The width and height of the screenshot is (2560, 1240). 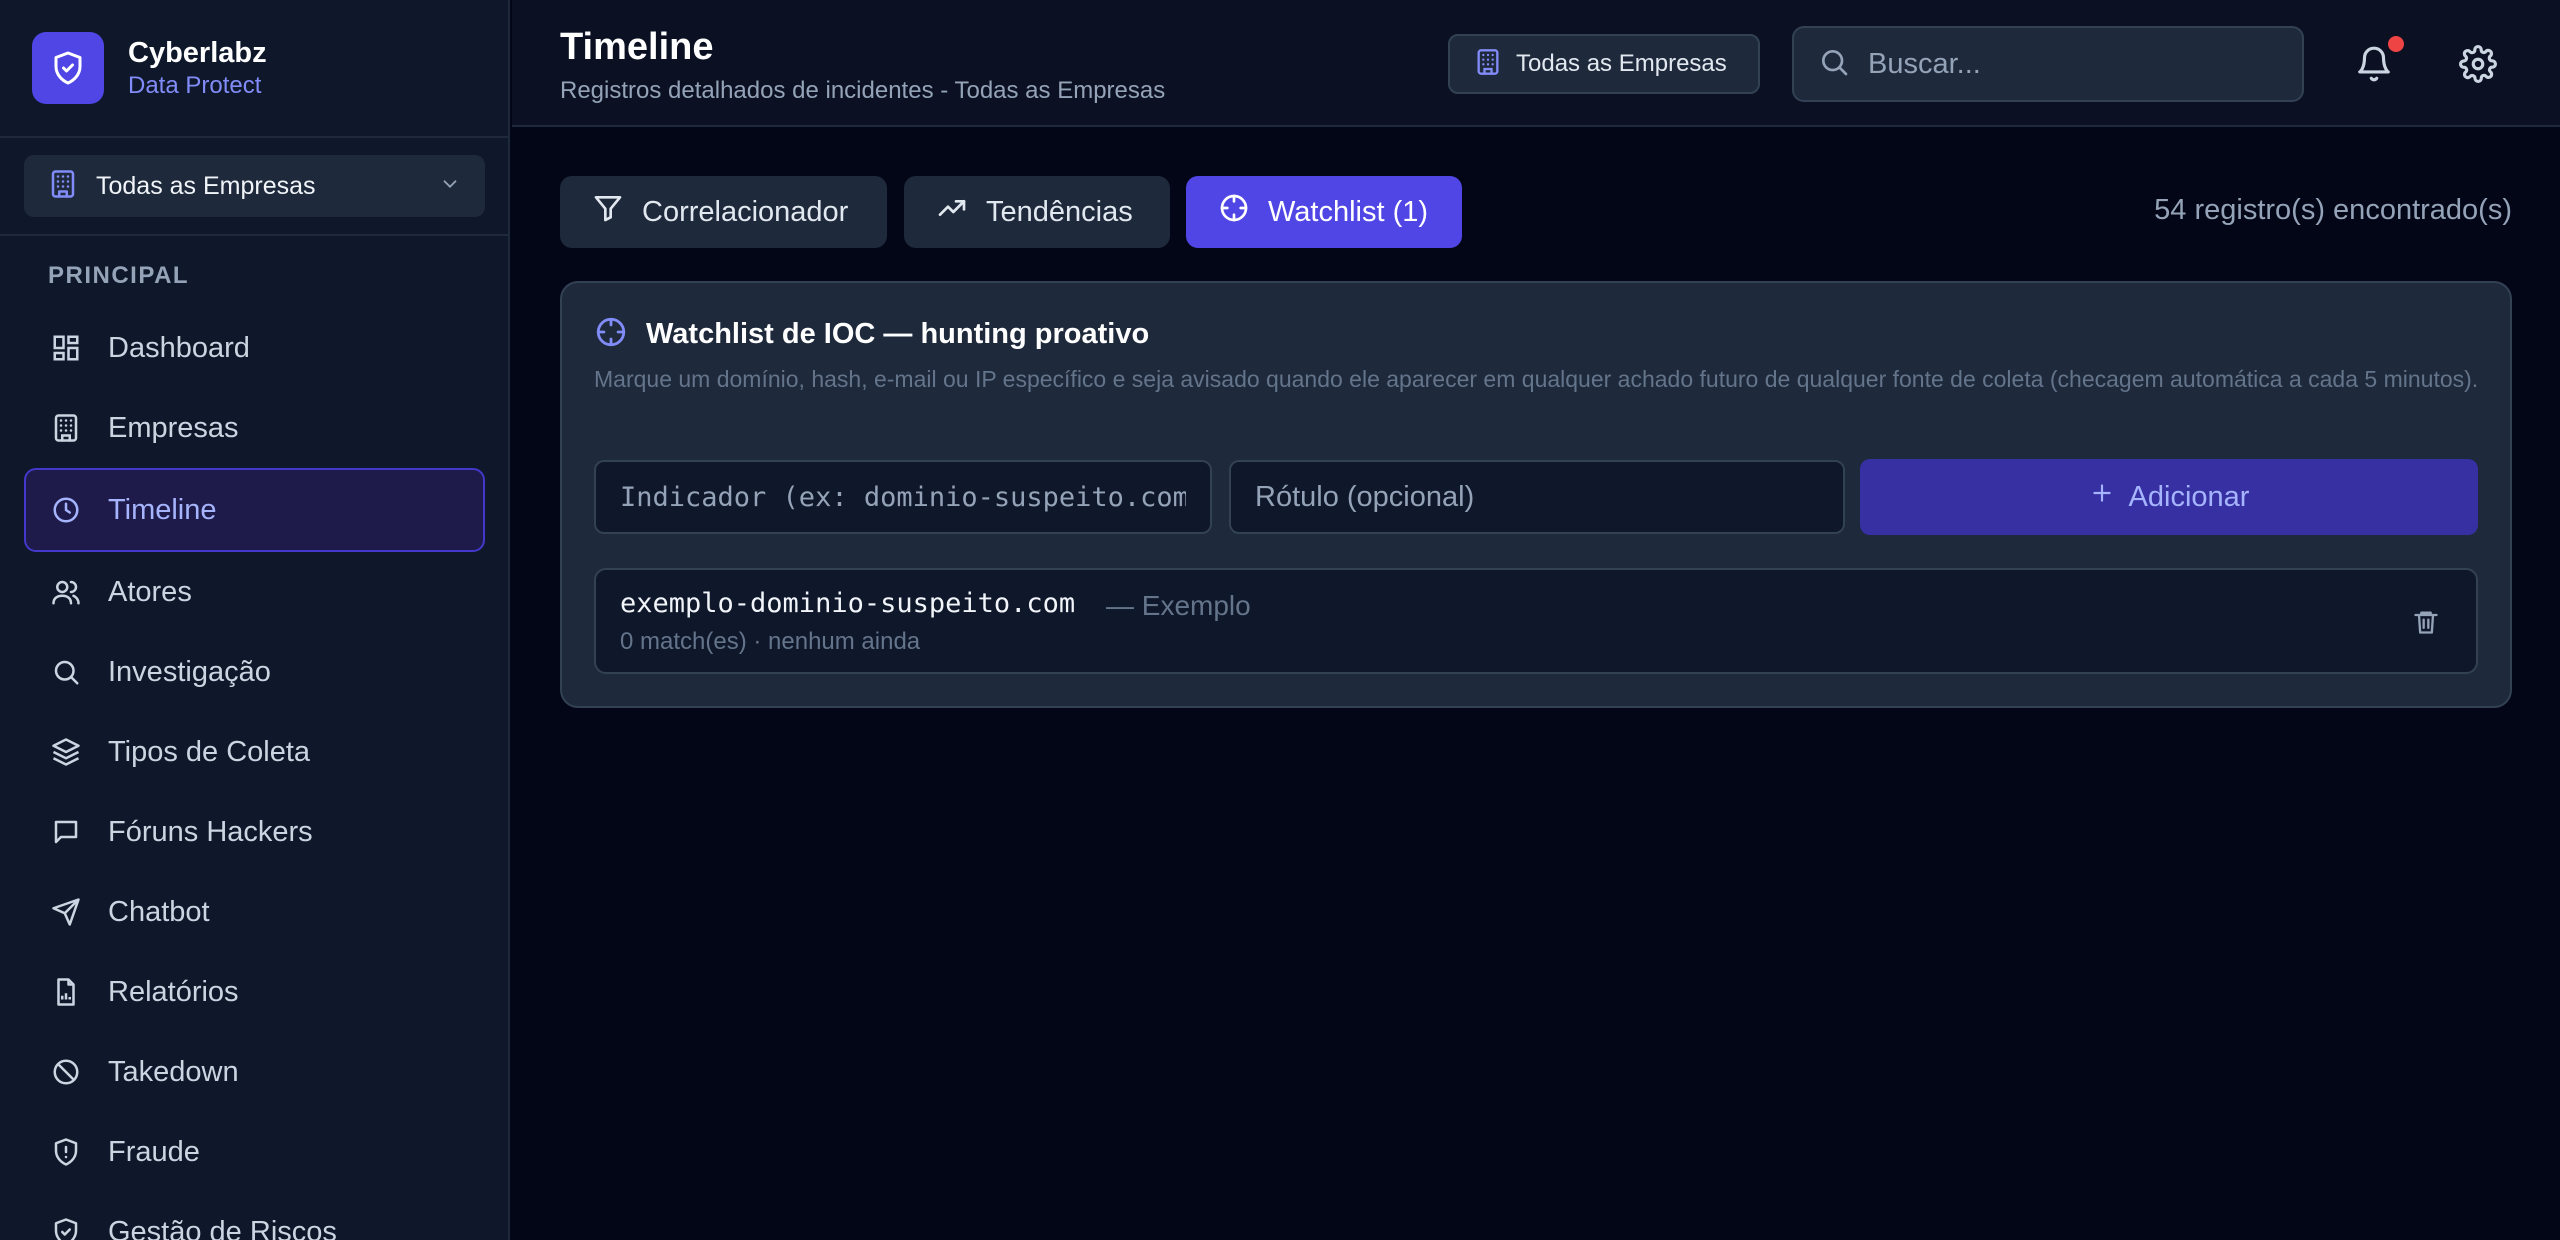 What do you see at coordinates (206, 185) in the screenshot?
I see `company-select-label: Todas as Empresas` at bounding box center [206, 185].